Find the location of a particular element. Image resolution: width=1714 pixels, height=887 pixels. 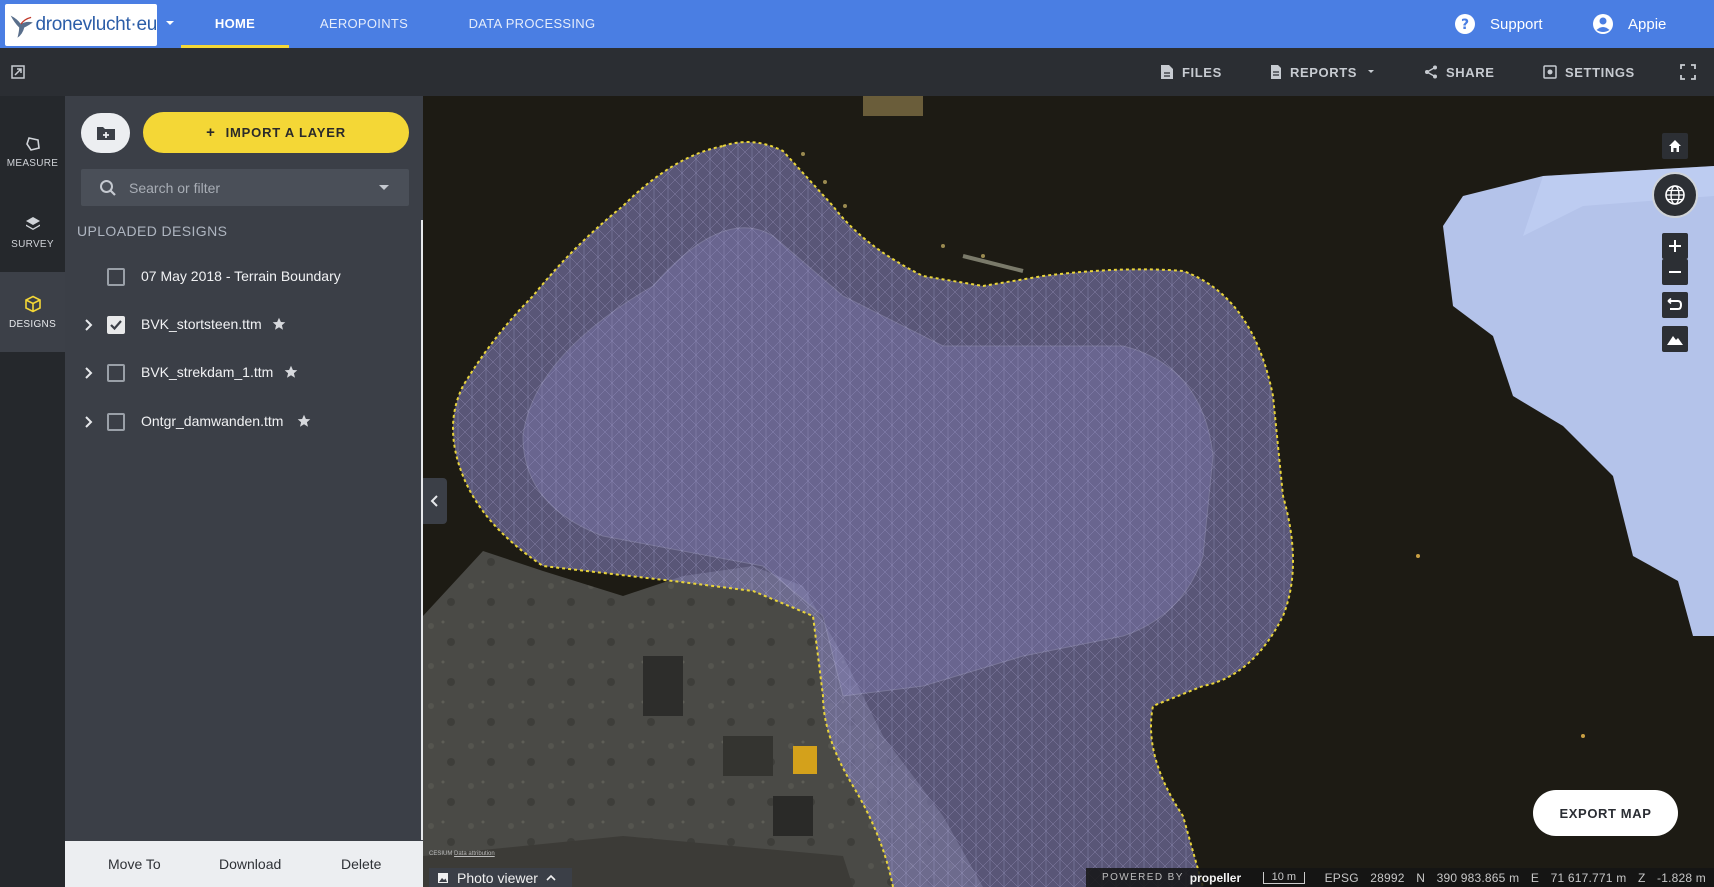

files-button: FILES is located at coordinates (1191, 72).